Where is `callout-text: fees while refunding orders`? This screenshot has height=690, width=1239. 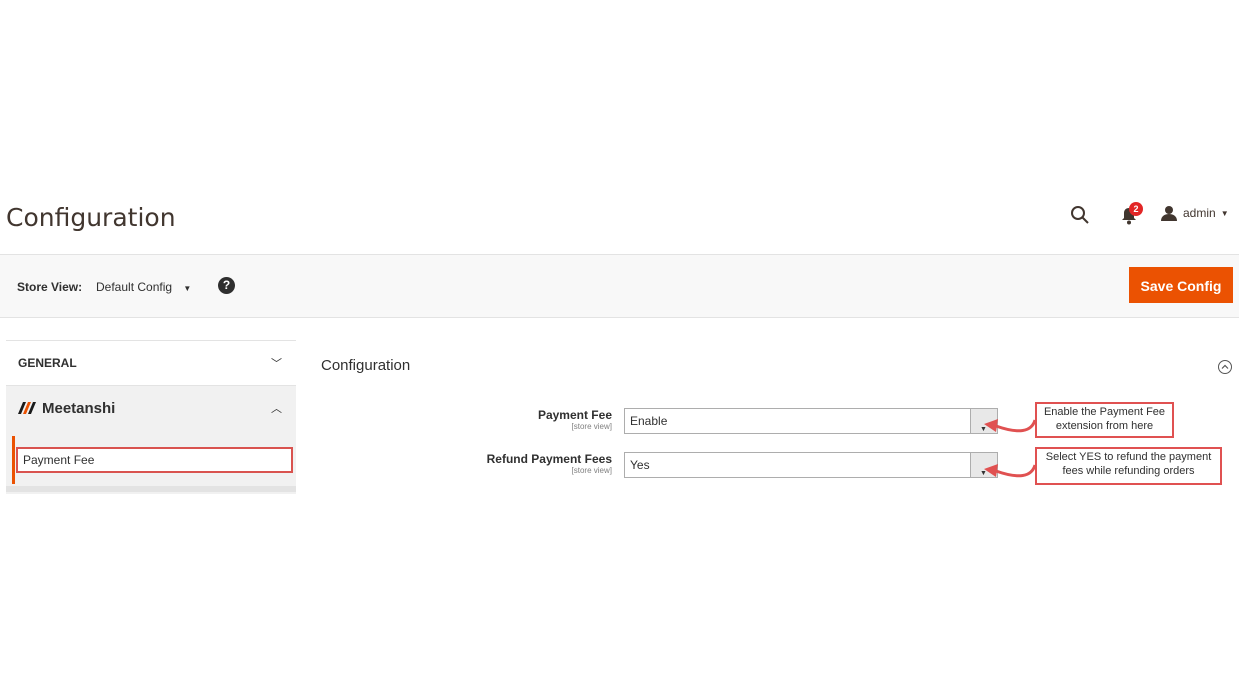 callout-text: fees while refunding orders is located at coordinates (1128, 471).